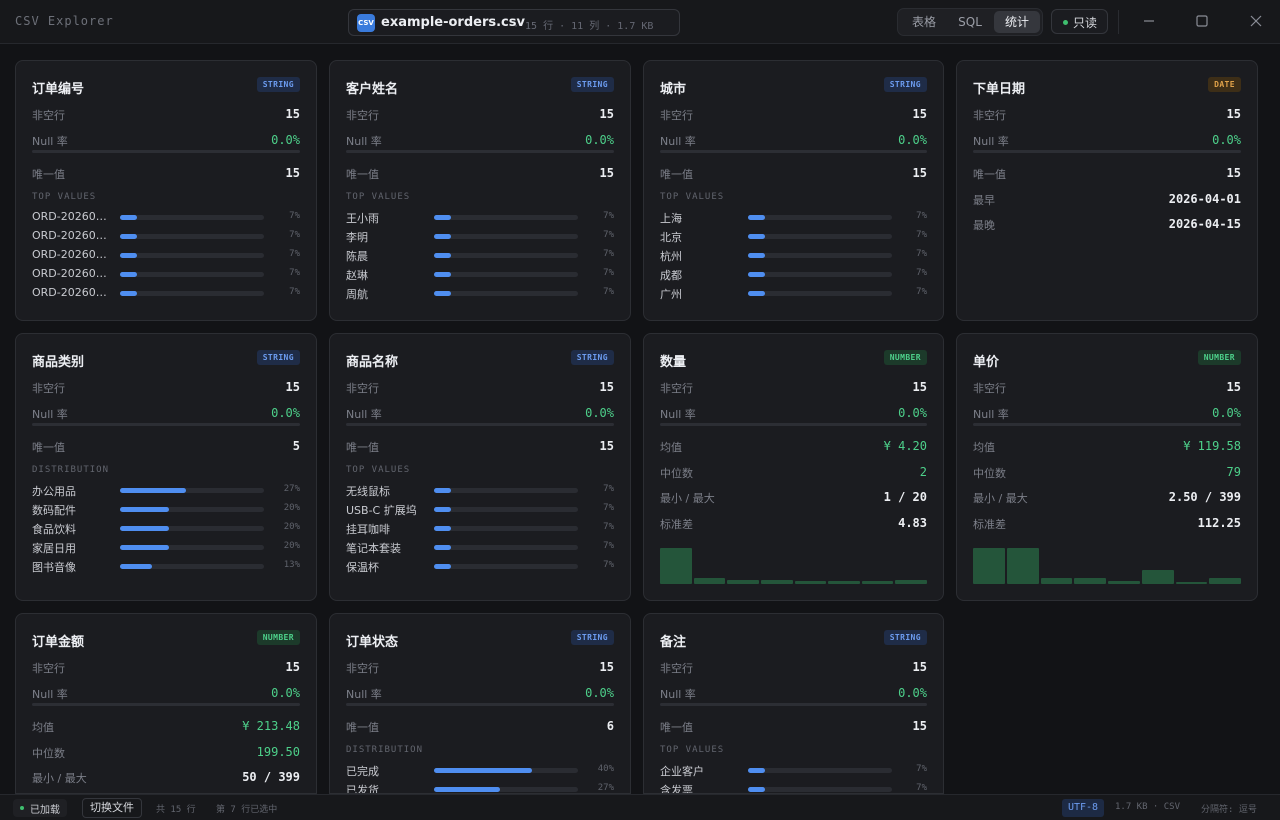  Describe the element at coordinates (362, 567) in the screenshot. I see `value-label: 保温杯` at that location.